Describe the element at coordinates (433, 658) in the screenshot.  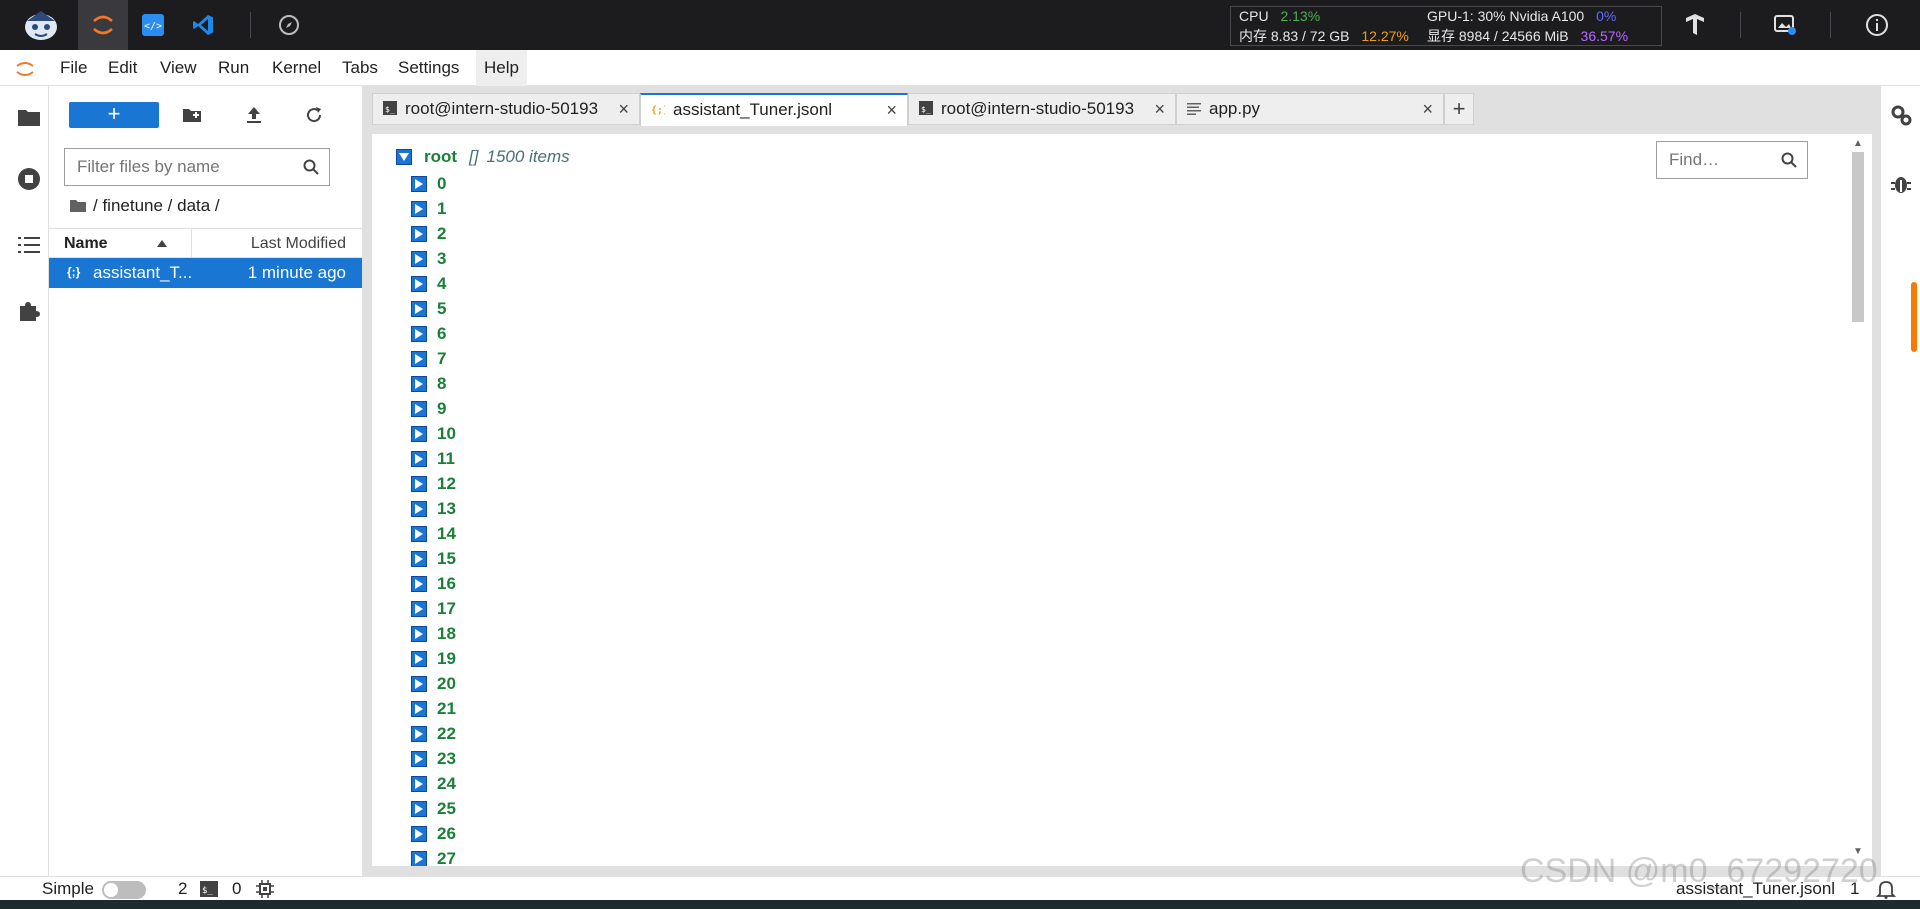
I see `tree-node: 19` at that location.